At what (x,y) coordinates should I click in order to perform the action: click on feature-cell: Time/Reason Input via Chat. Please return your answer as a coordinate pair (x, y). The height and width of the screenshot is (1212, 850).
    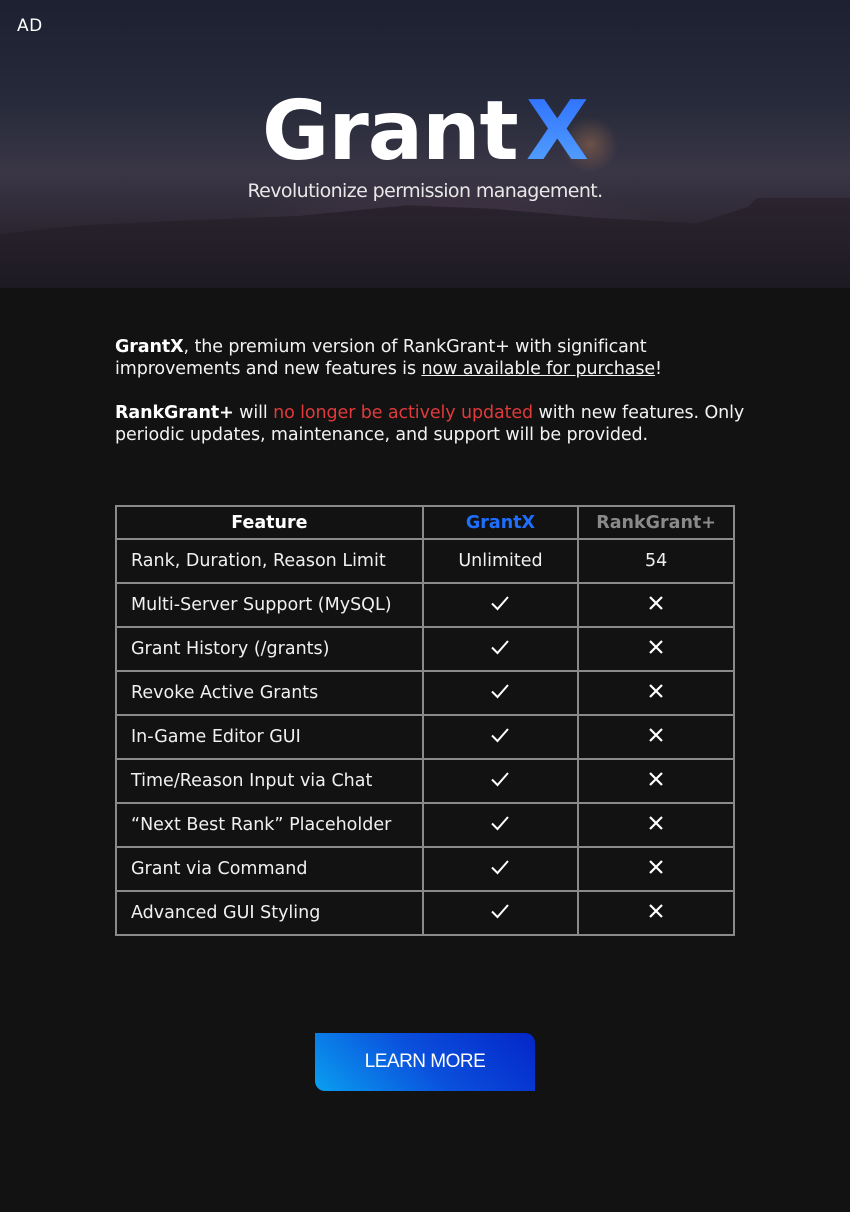
    Looking at the image, I should click on (269, 781).